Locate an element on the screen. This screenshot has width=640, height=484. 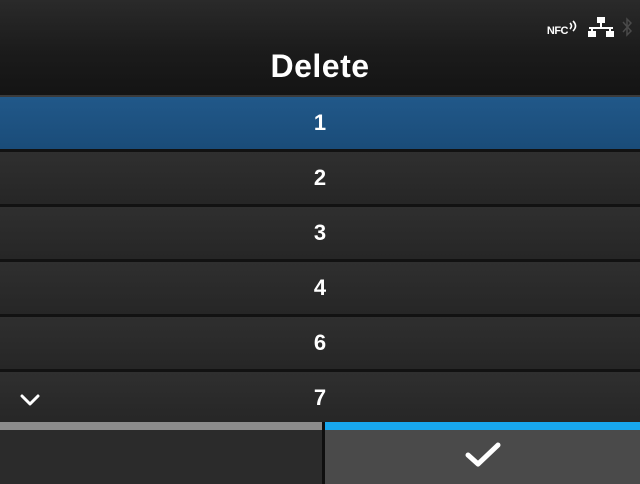
bluetooth-icon is located at coordinates (627, 27).